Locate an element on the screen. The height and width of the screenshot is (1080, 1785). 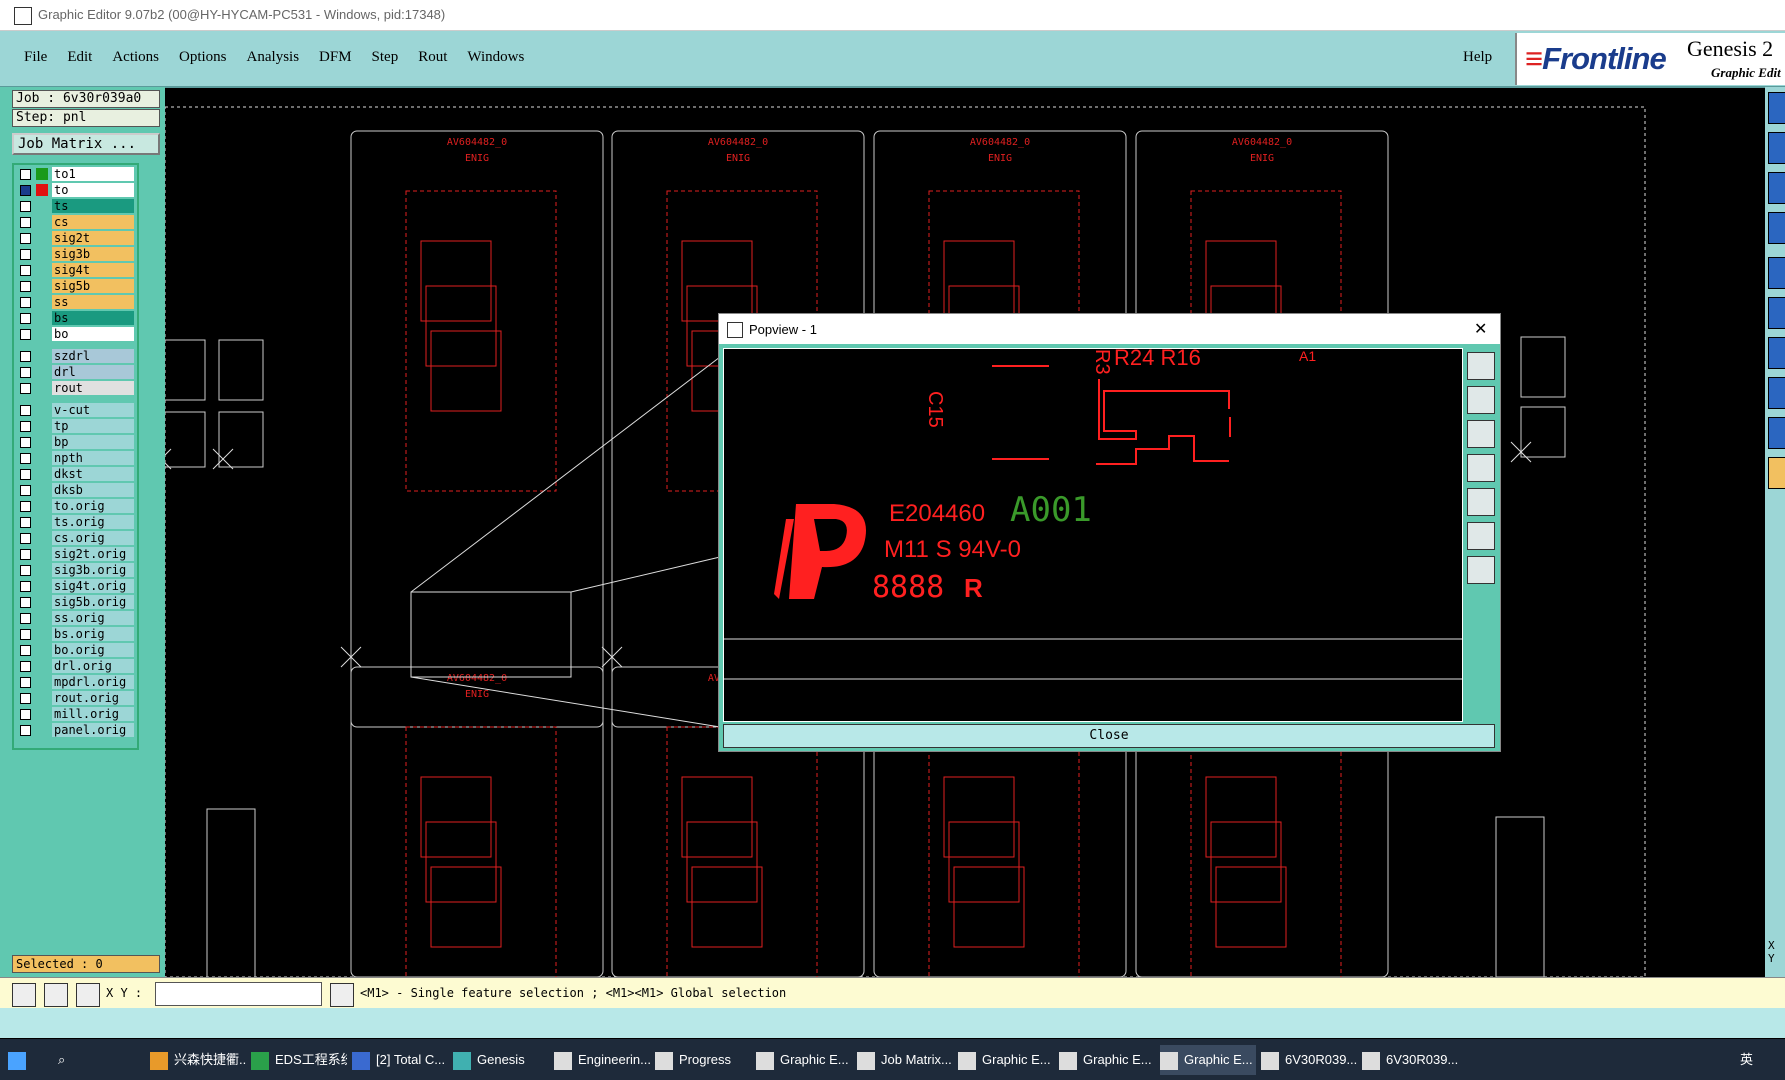
layer-row-bo.orig: bo.orig is located at coordinates (75, 650).